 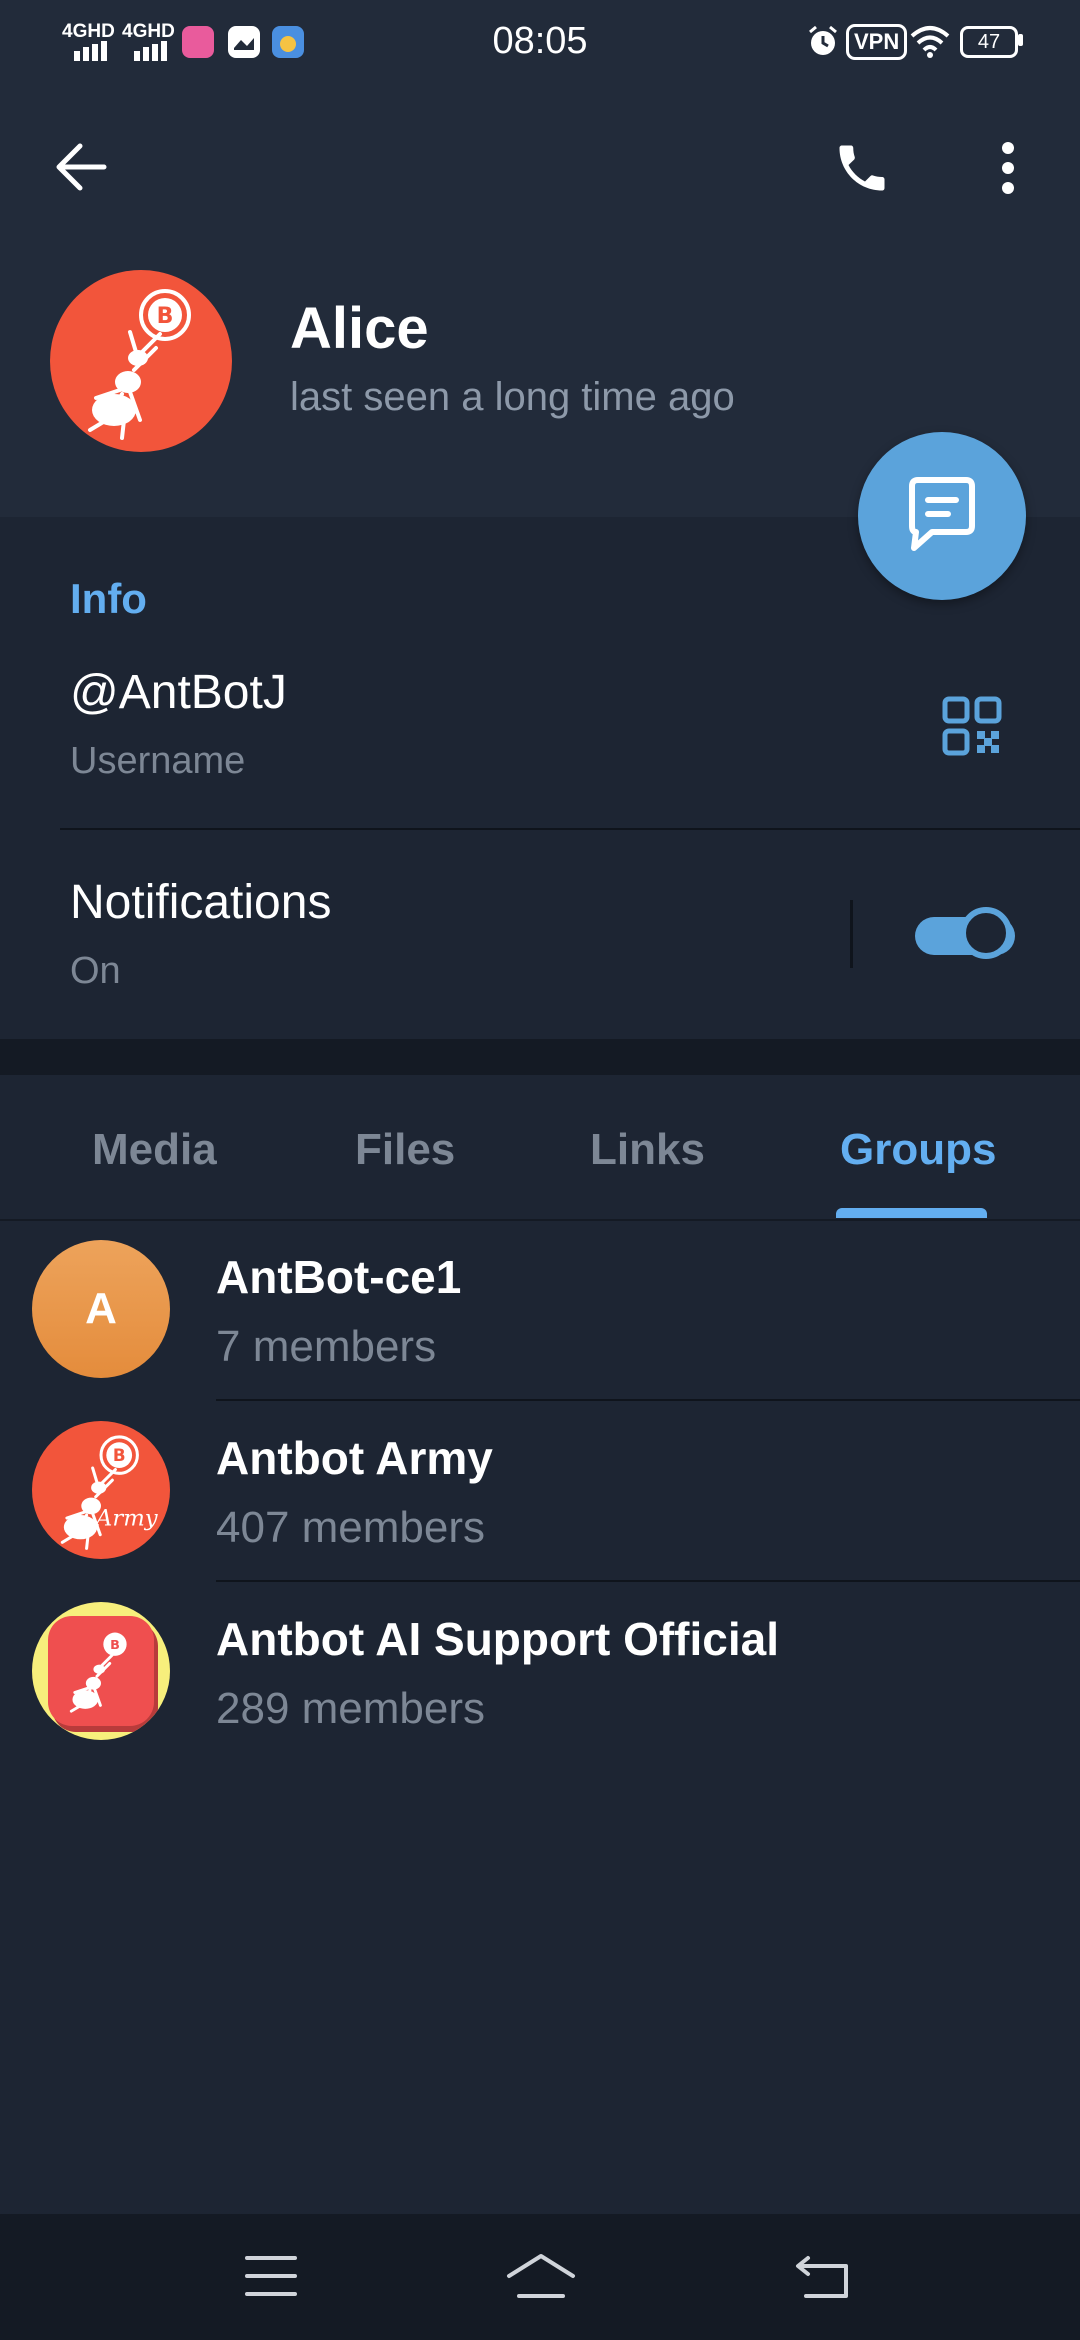 I want to click on menu-lines-icon, so click(x=271, y=2276).